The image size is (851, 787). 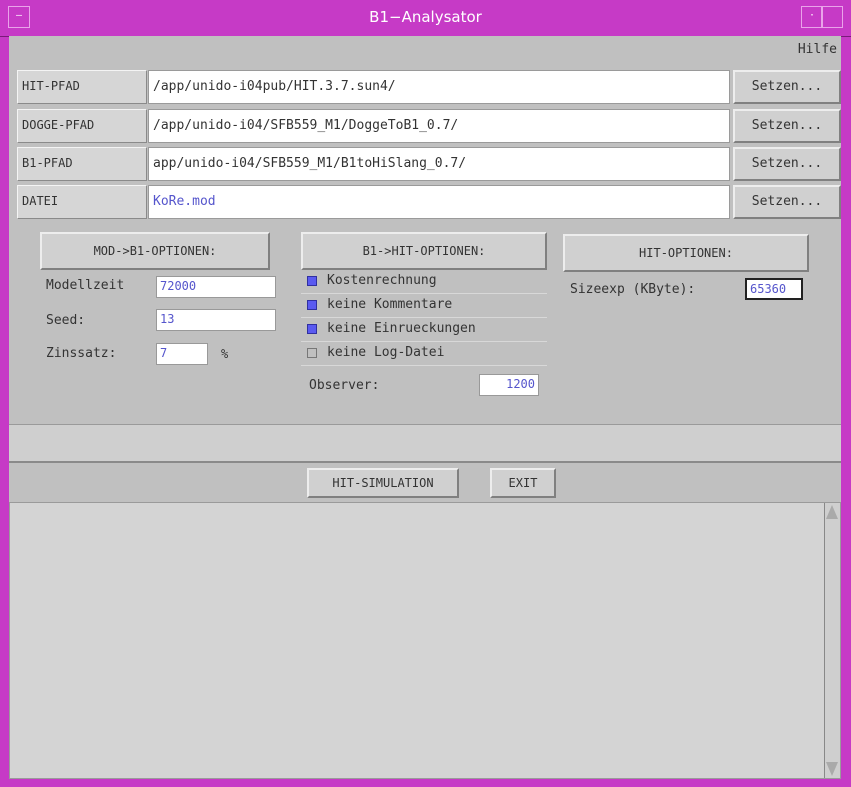 I want to click on b1-path-input: app/unido-i04/SFB559_M1/B1toHiSlang_0.7/, so click(x=439, y=164).